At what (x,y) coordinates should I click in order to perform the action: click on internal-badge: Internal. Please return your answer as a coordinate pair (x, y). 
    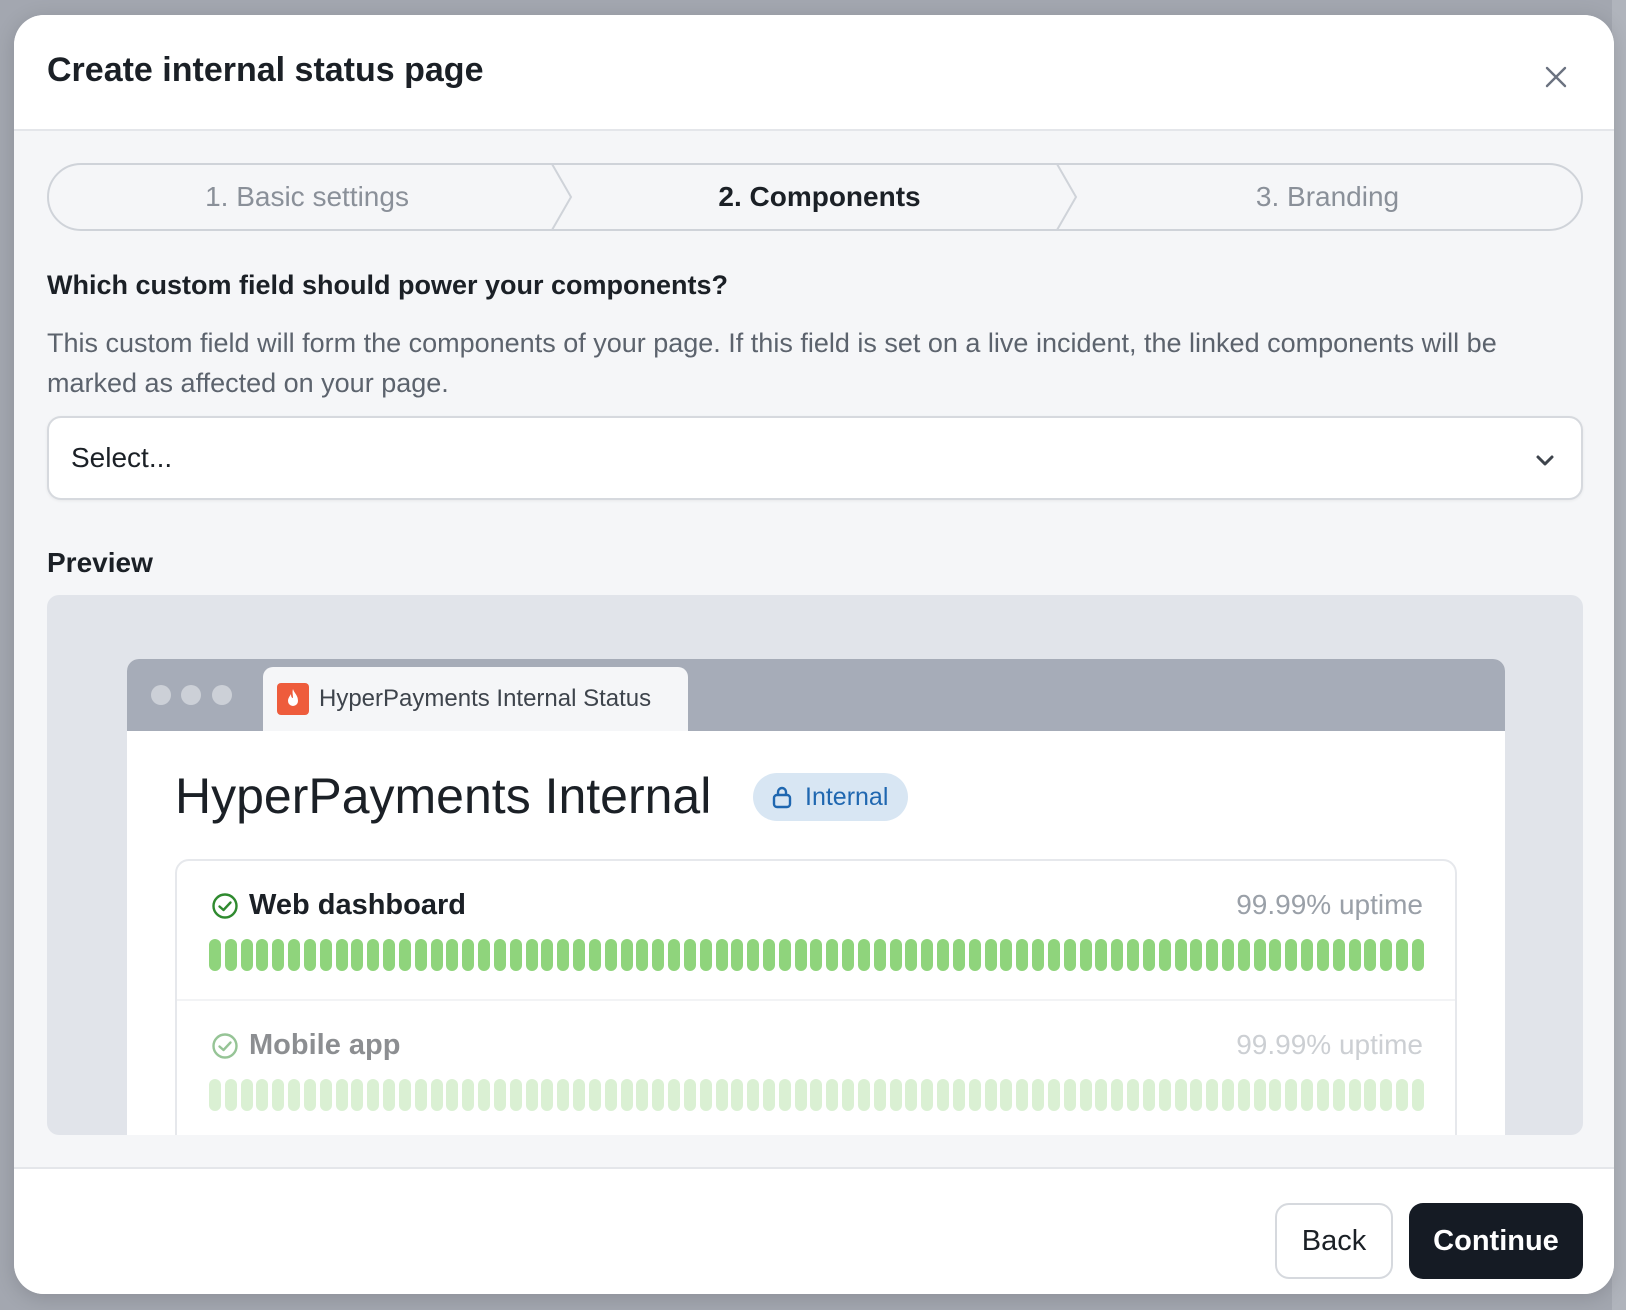
    Looking at the image, I should click on (831, 797).